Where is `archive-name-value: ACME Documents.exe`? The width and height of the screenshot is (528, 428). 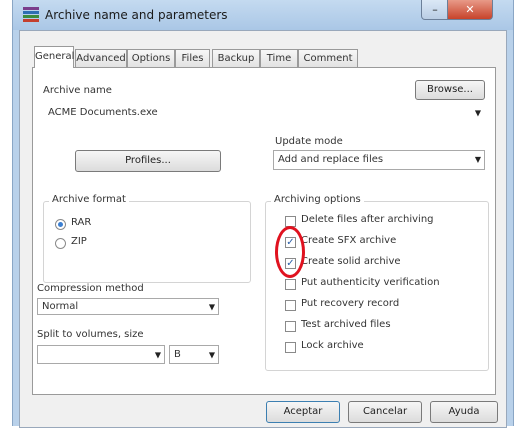
archive-name-value: ACME Documents.exe is located at coordinates (103, 112).